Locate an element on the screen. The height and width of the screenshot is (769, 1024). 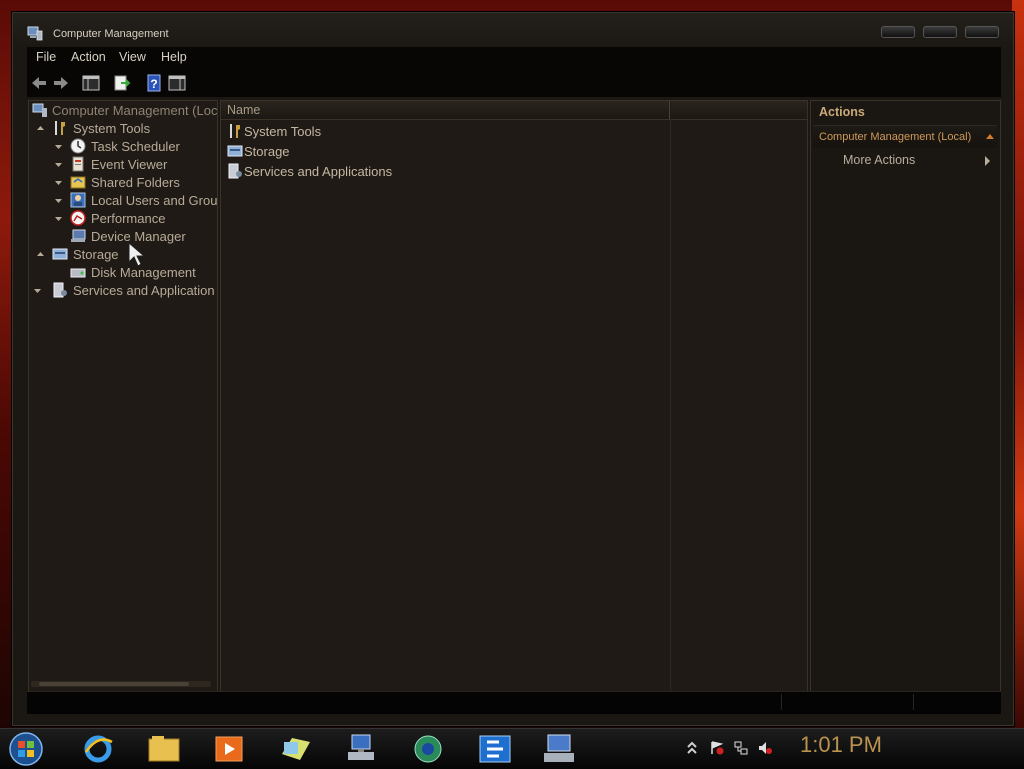
performance-icon is located at coordinates (78, 218).